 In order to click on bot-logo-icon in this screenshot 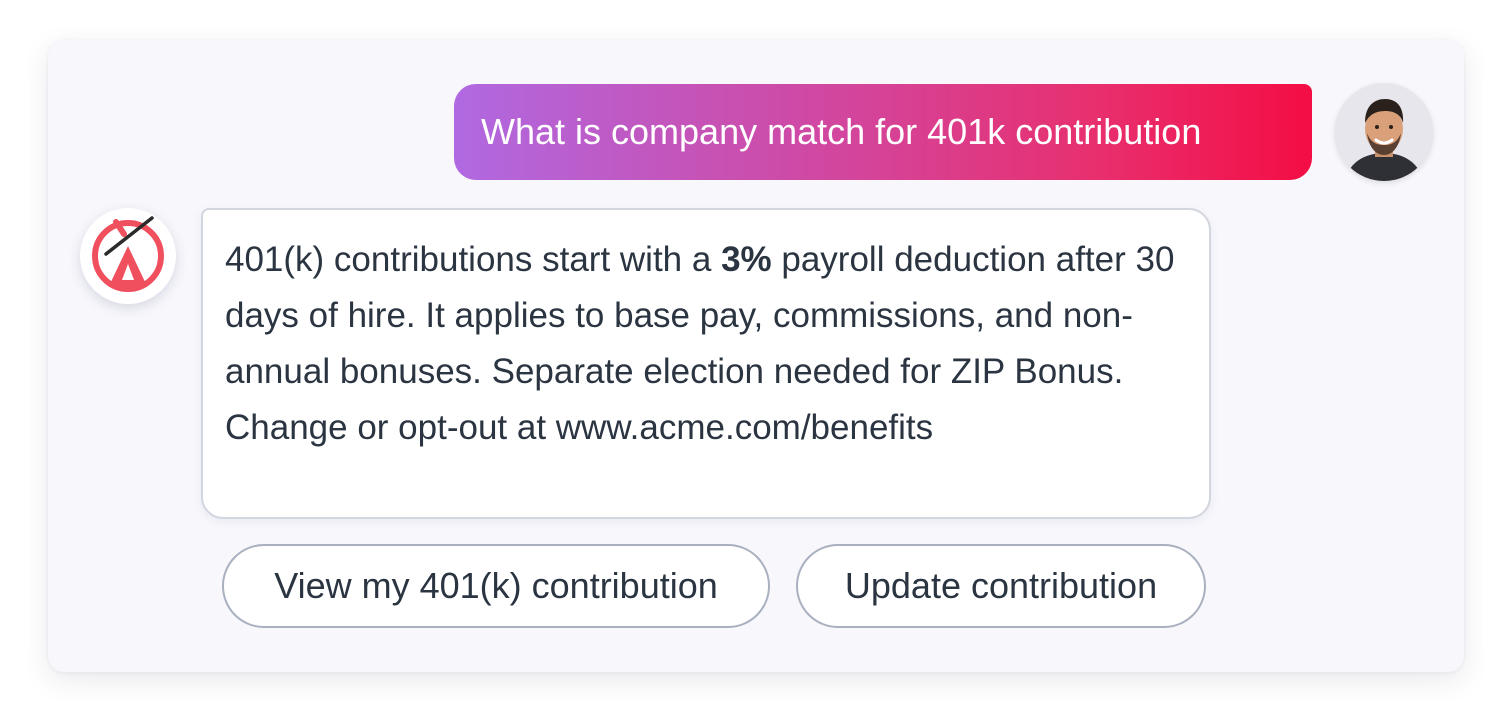, I will do `click(128, 254)`.